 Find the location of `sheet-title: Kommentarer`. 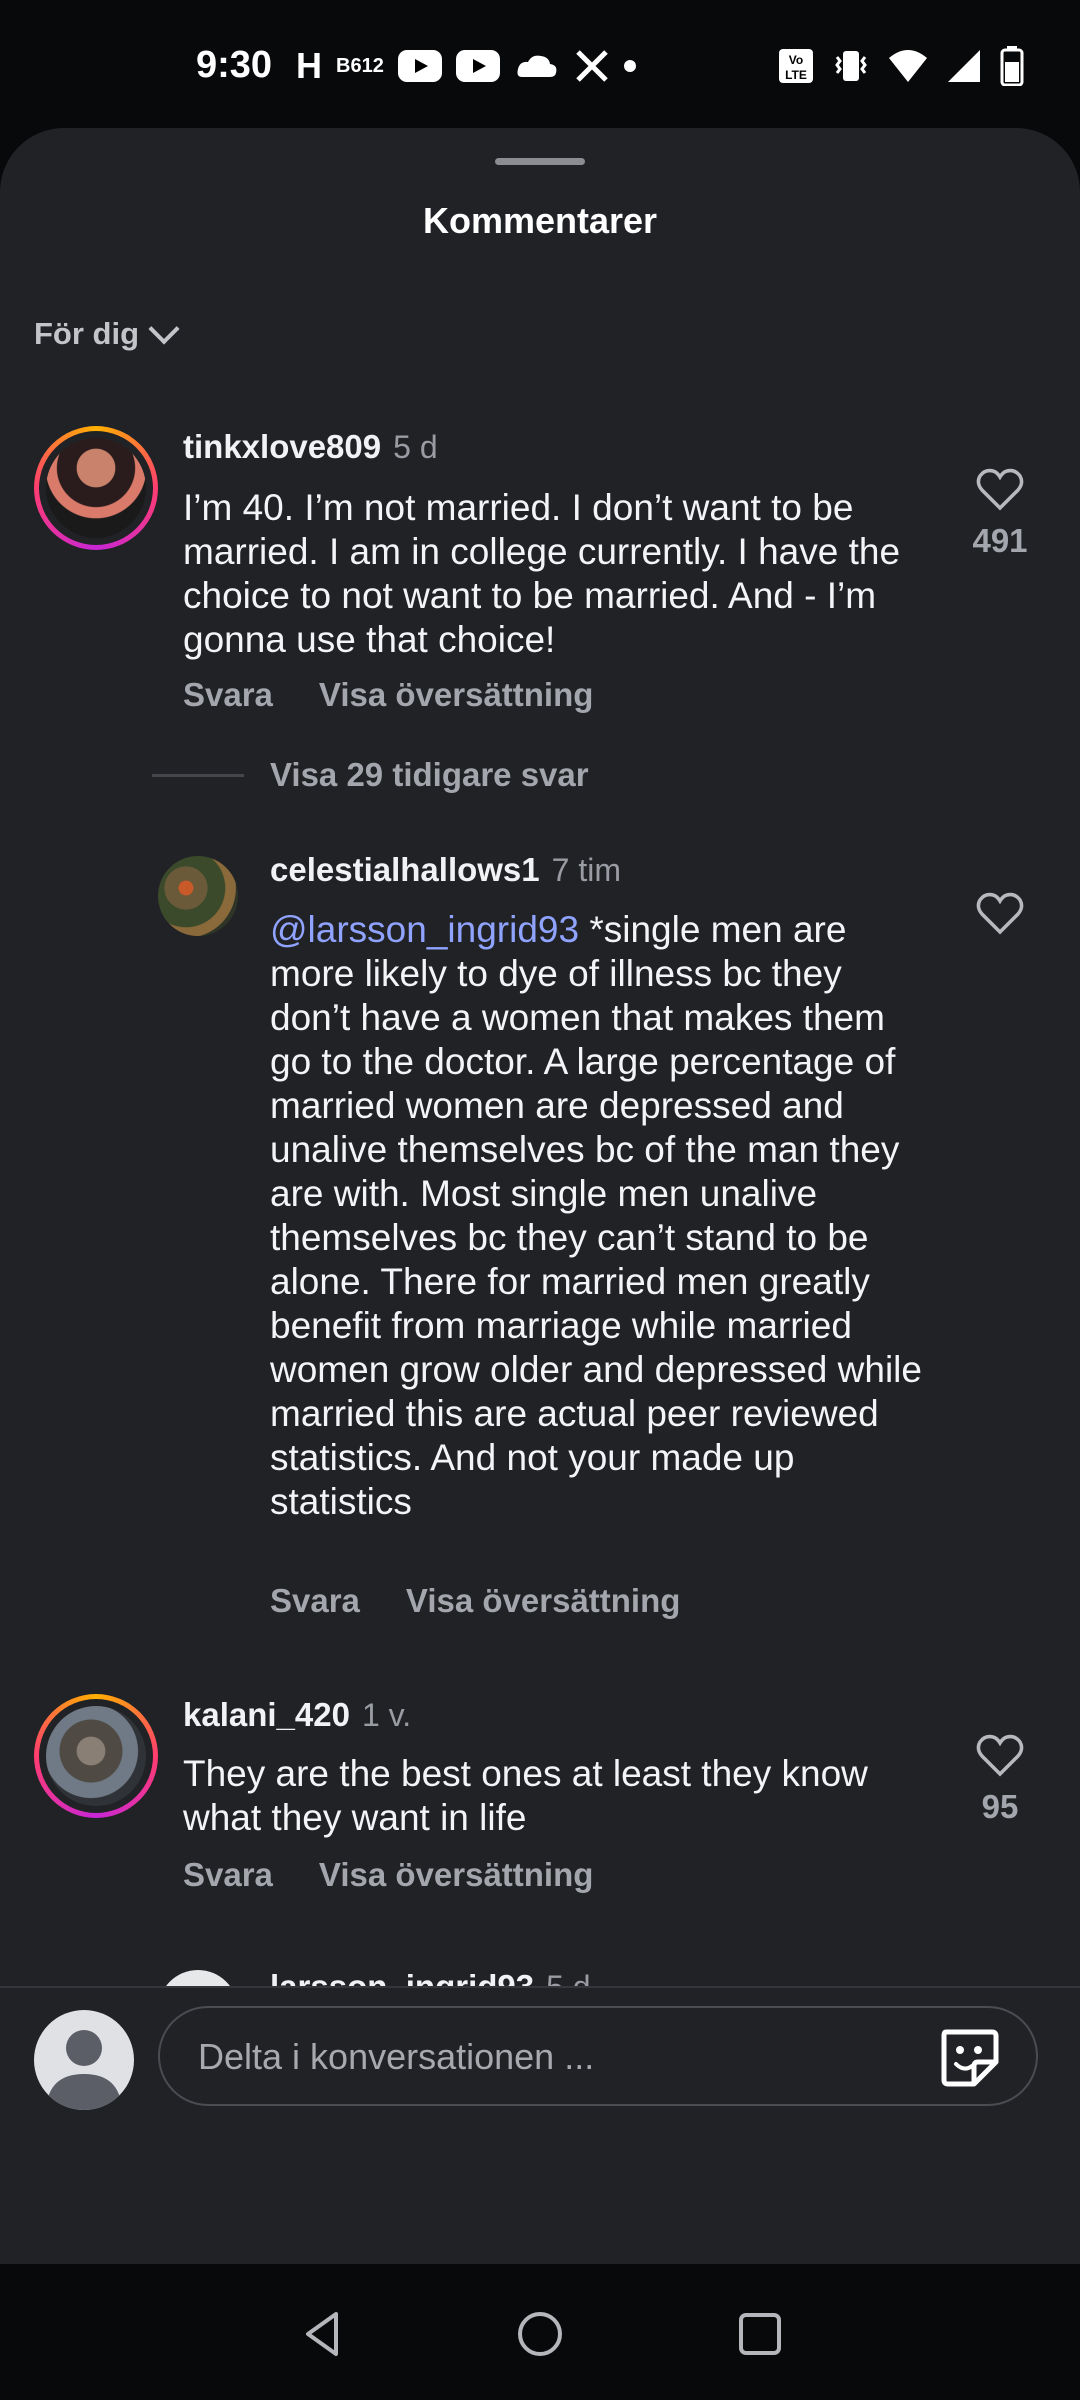

sheet-title: Kommentarer is located at coordinates (540, 220).